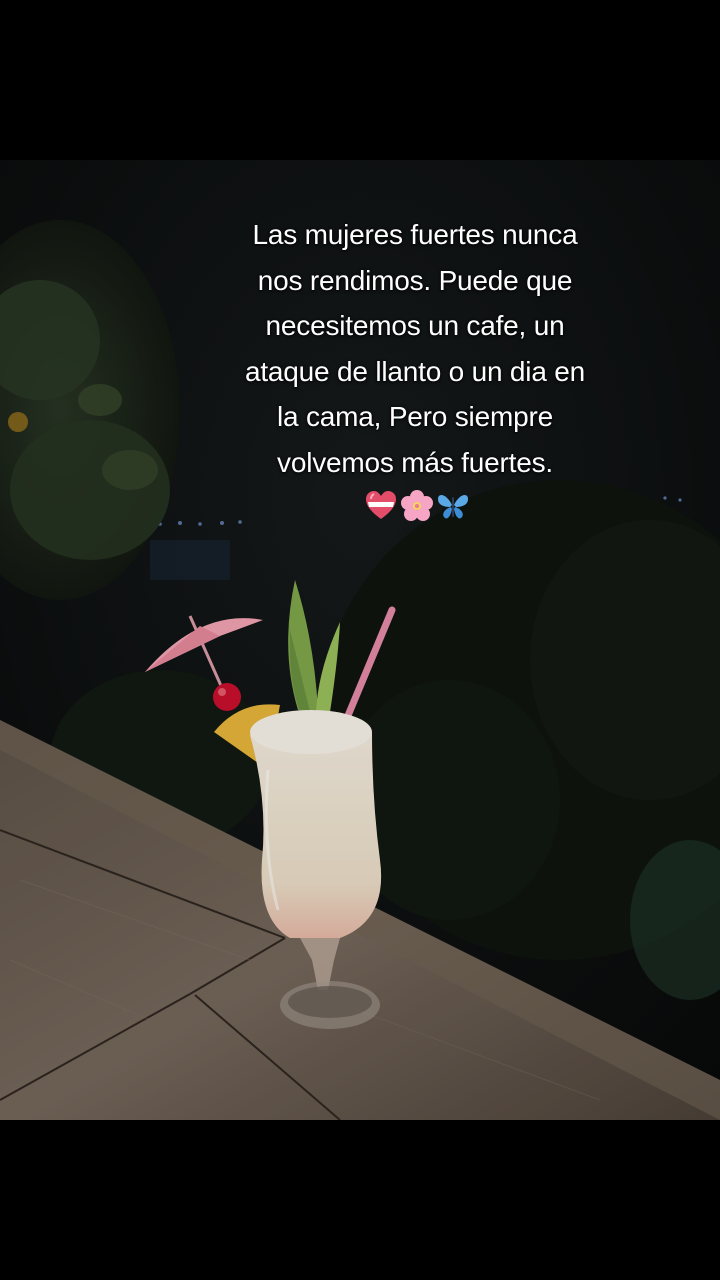 This screenshot has width=720, height=1280. Describe the element at coordinates (415, 462) in the screenshot. I see `caption-line: volvemos más fuertes.` at that location.